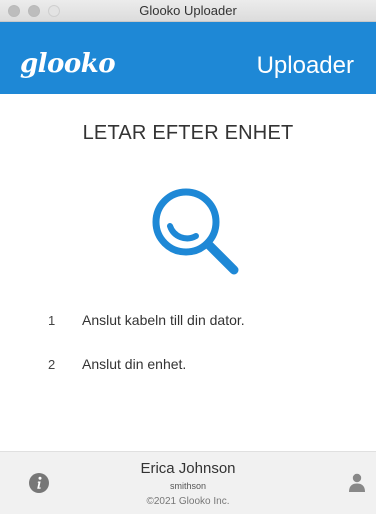  What do you see at coordinates (305, 65) in the screenshot?
I see `header-title: Uploader` at bounding box center [305, 65].